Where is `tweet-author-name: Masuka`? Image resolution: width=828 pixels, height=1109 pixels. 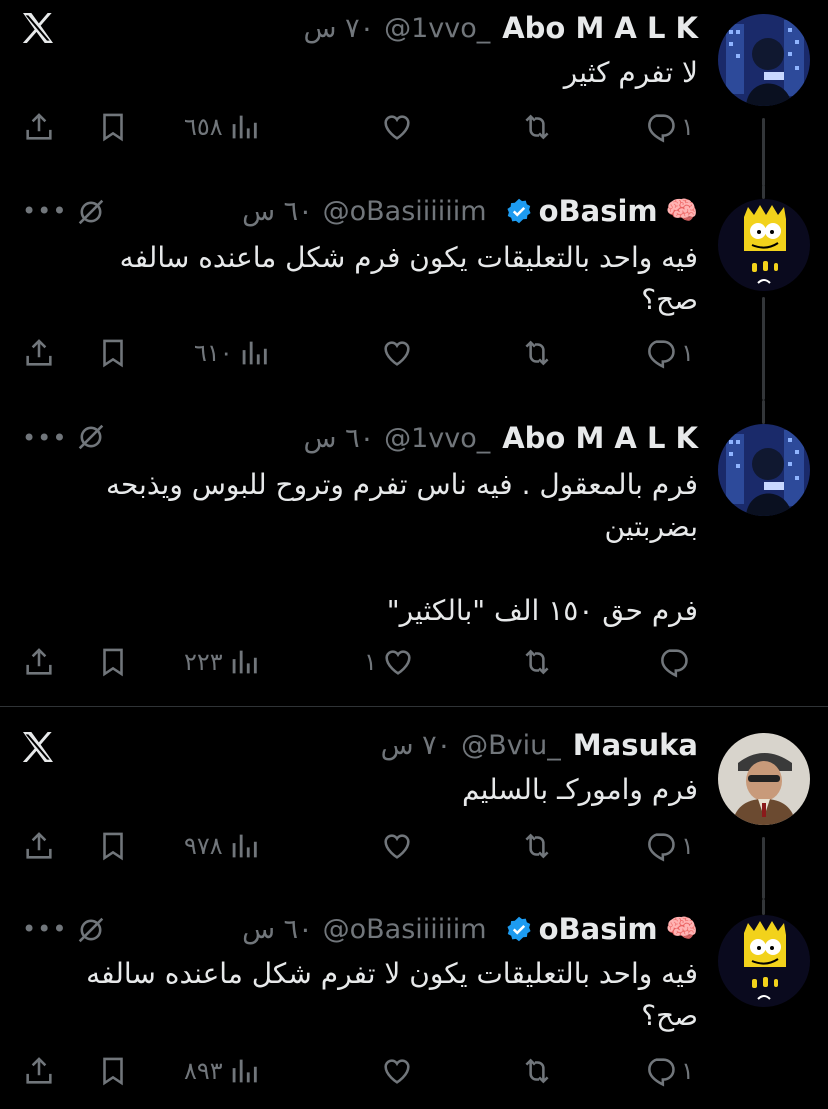 tweet-author-name: Masuka is located at coordinates (635, 745).